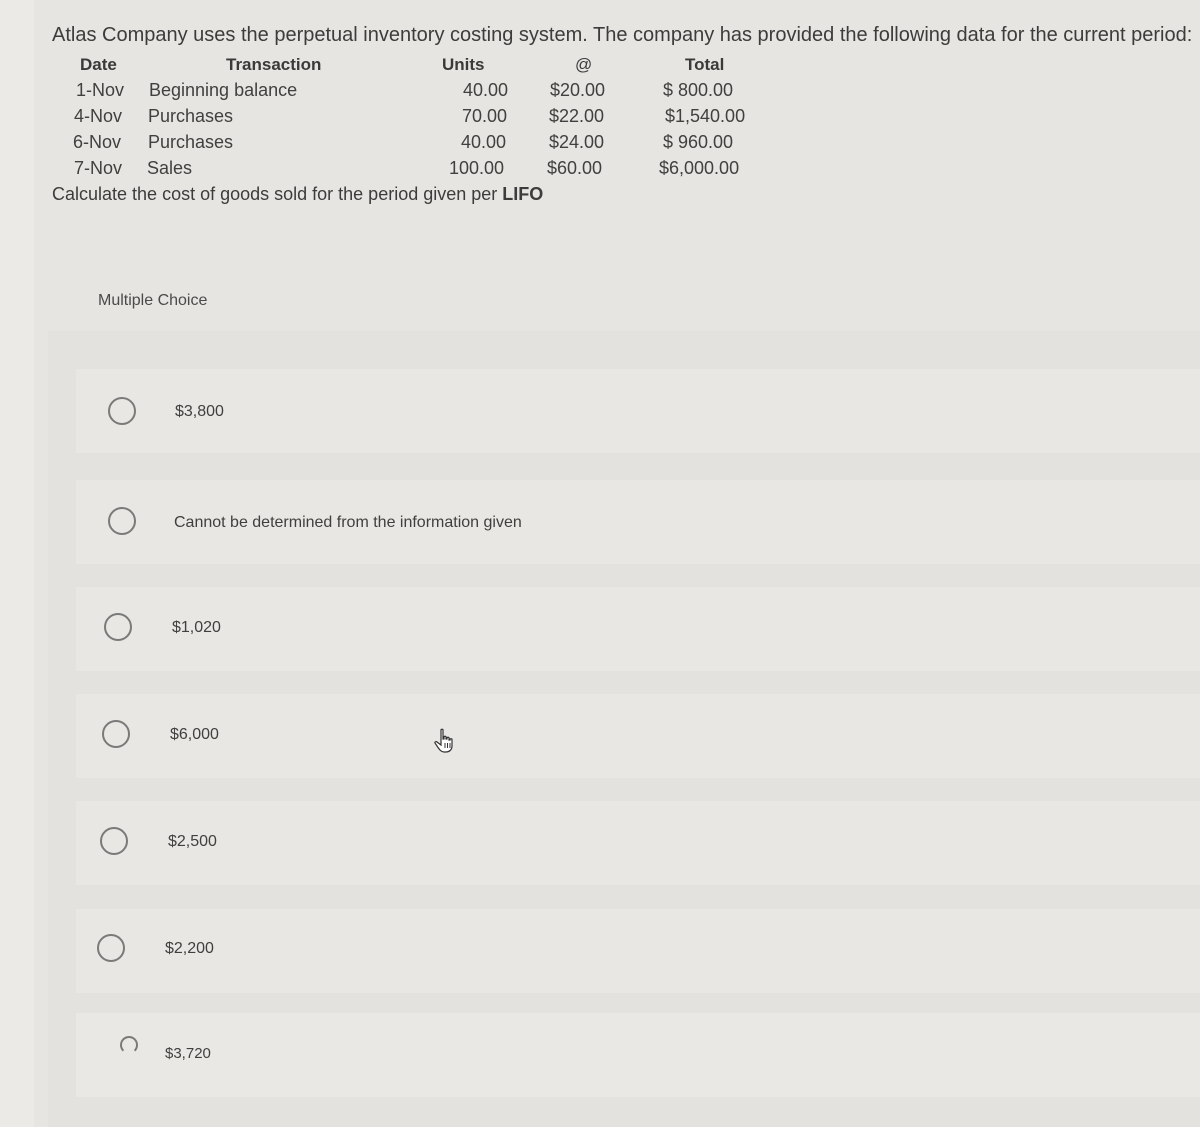 This screenshot has height=1127, width=1200. I want to click on cell-total: $1,540.00, so click(705, 116).